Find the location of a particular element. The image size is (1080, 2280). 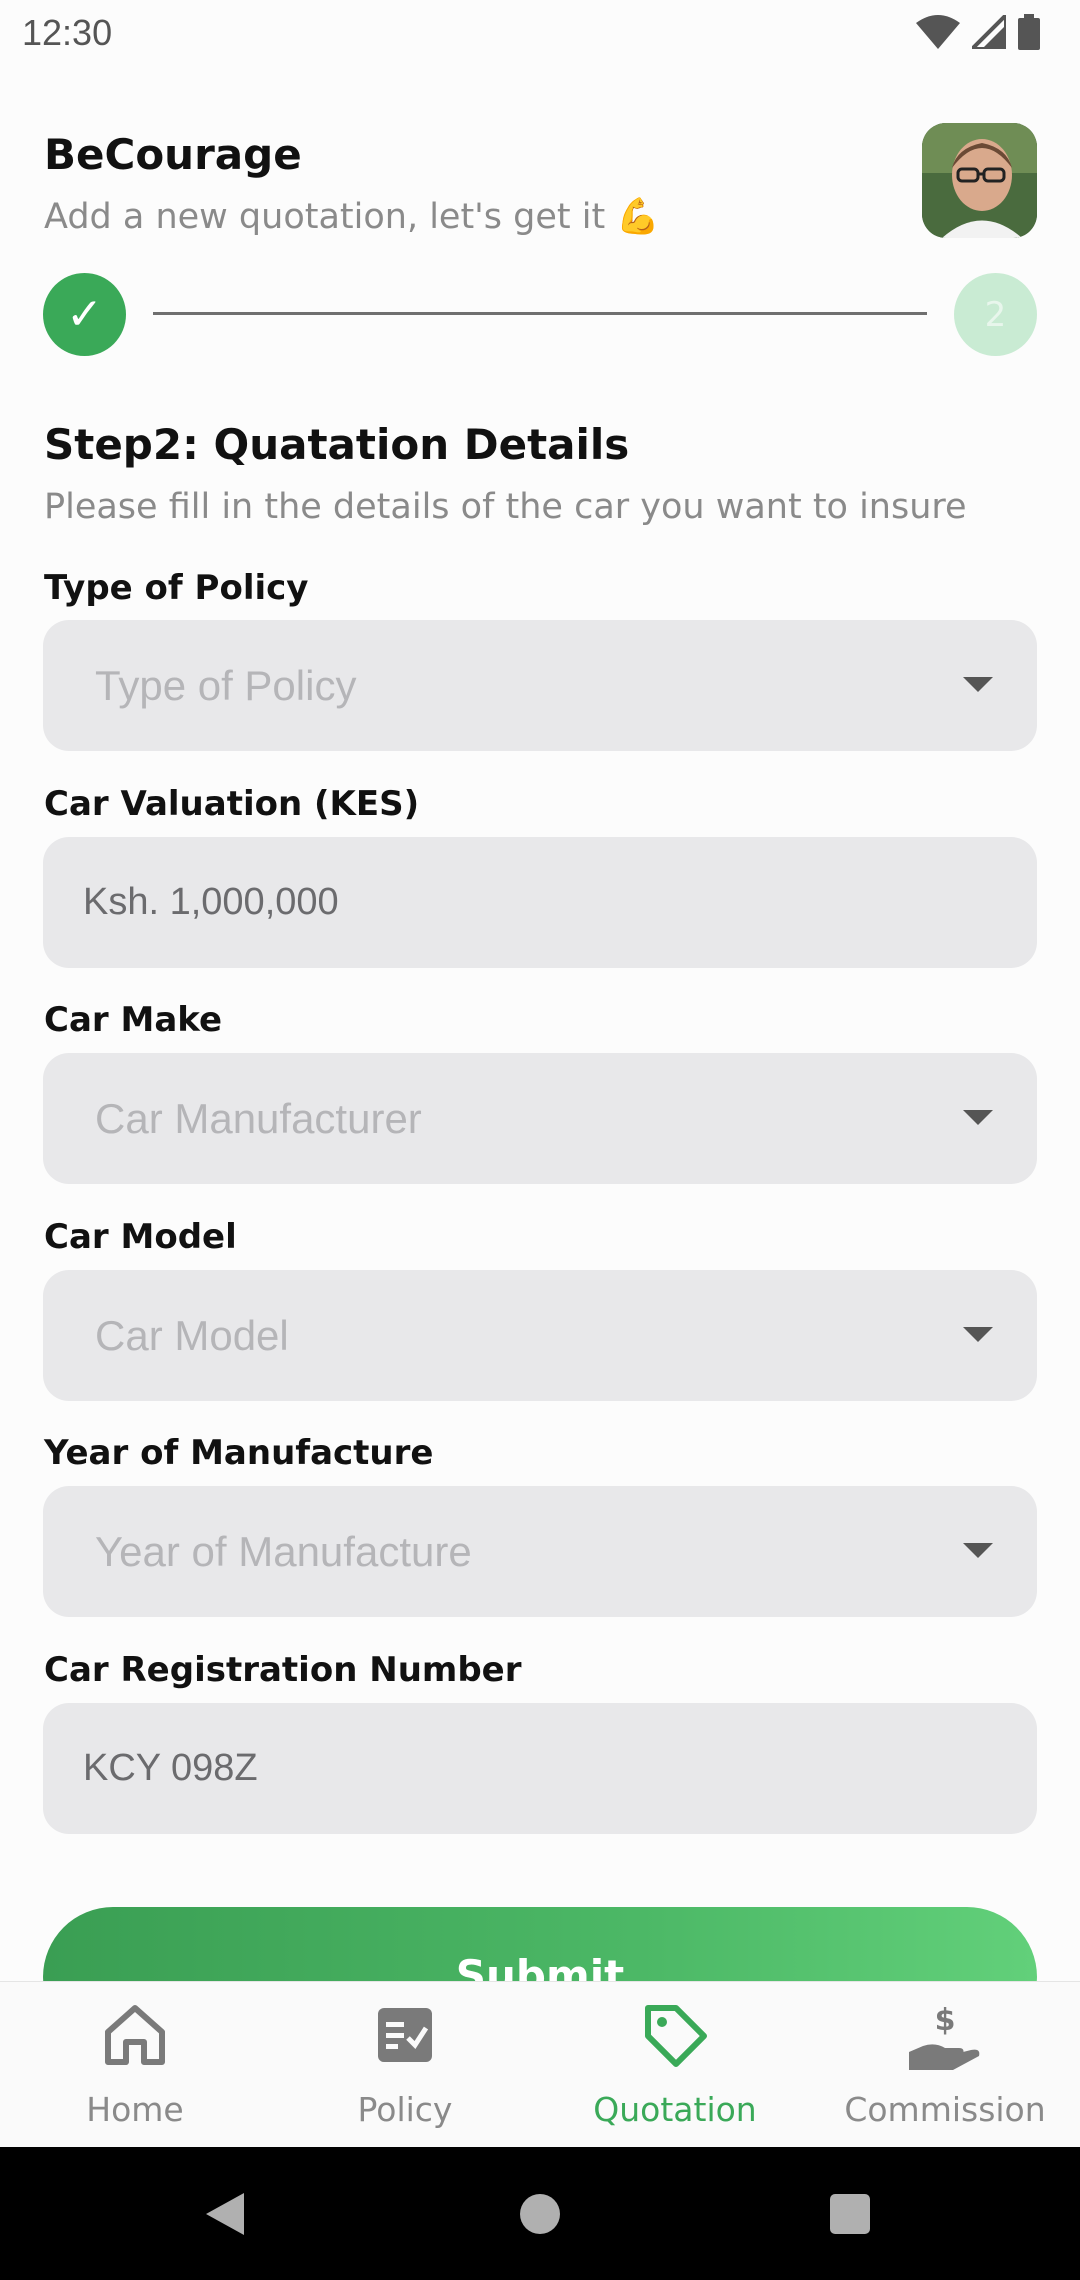

nav-commission: $ Commission is located at coordinates (945, 2065).